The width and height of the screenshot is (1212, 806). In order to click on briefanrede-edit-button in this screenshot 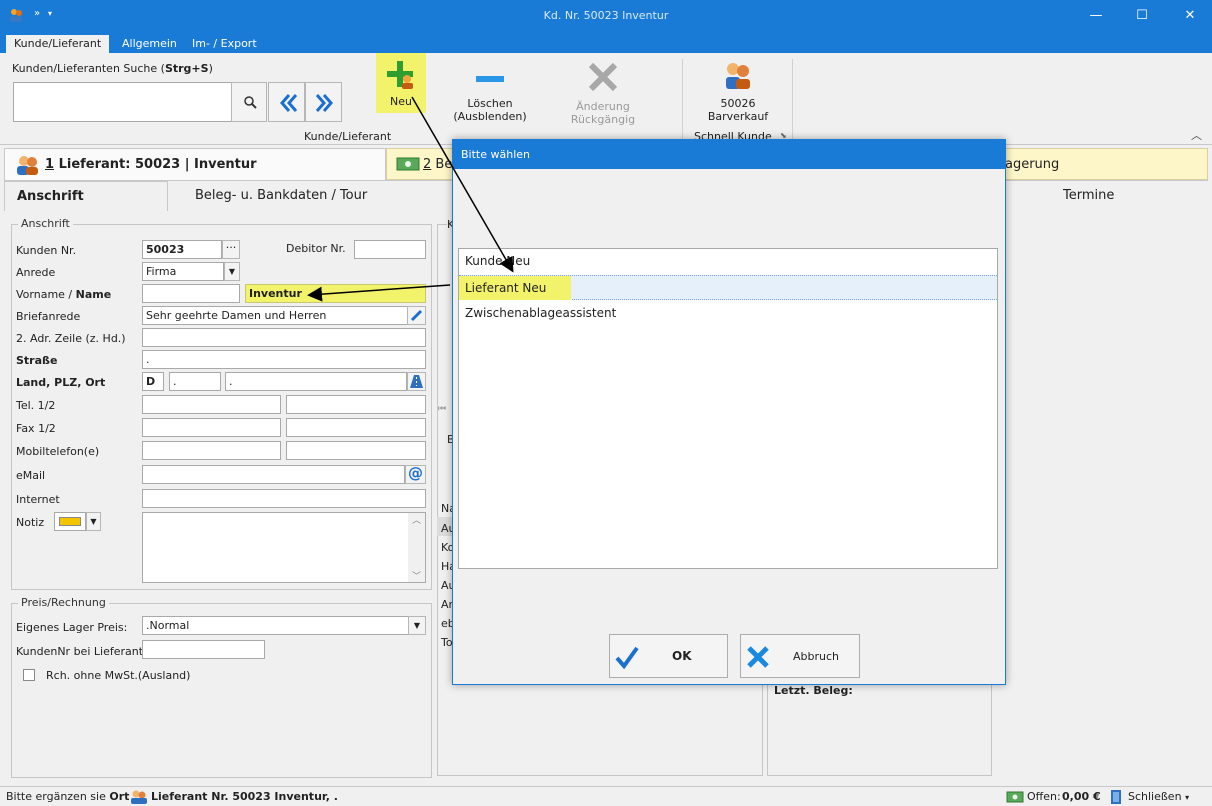, I will do `click(416, 315)`.